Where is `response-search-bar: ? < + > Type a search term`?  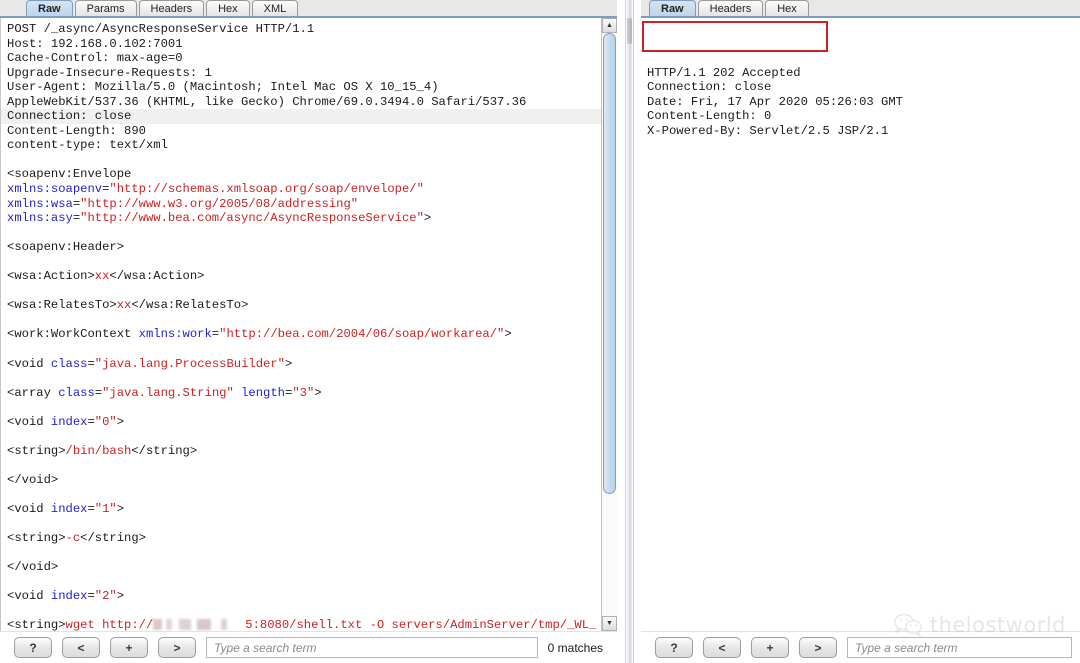
response-search-bar: ? < + > Type a search term is located at coordinates (860, 647).